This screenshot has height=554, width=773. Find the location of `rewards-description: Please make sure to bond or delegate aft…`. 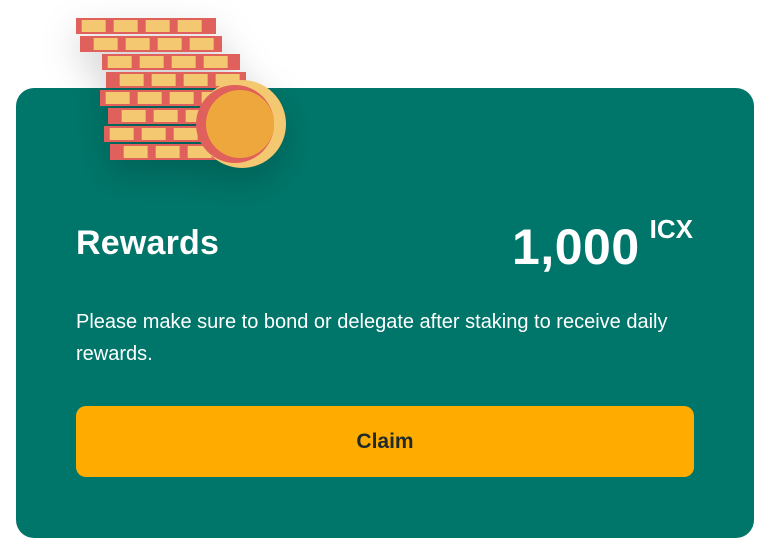

rewards-description: Please make sure to bond or delegate aft… is located at coordinates (372, 338).